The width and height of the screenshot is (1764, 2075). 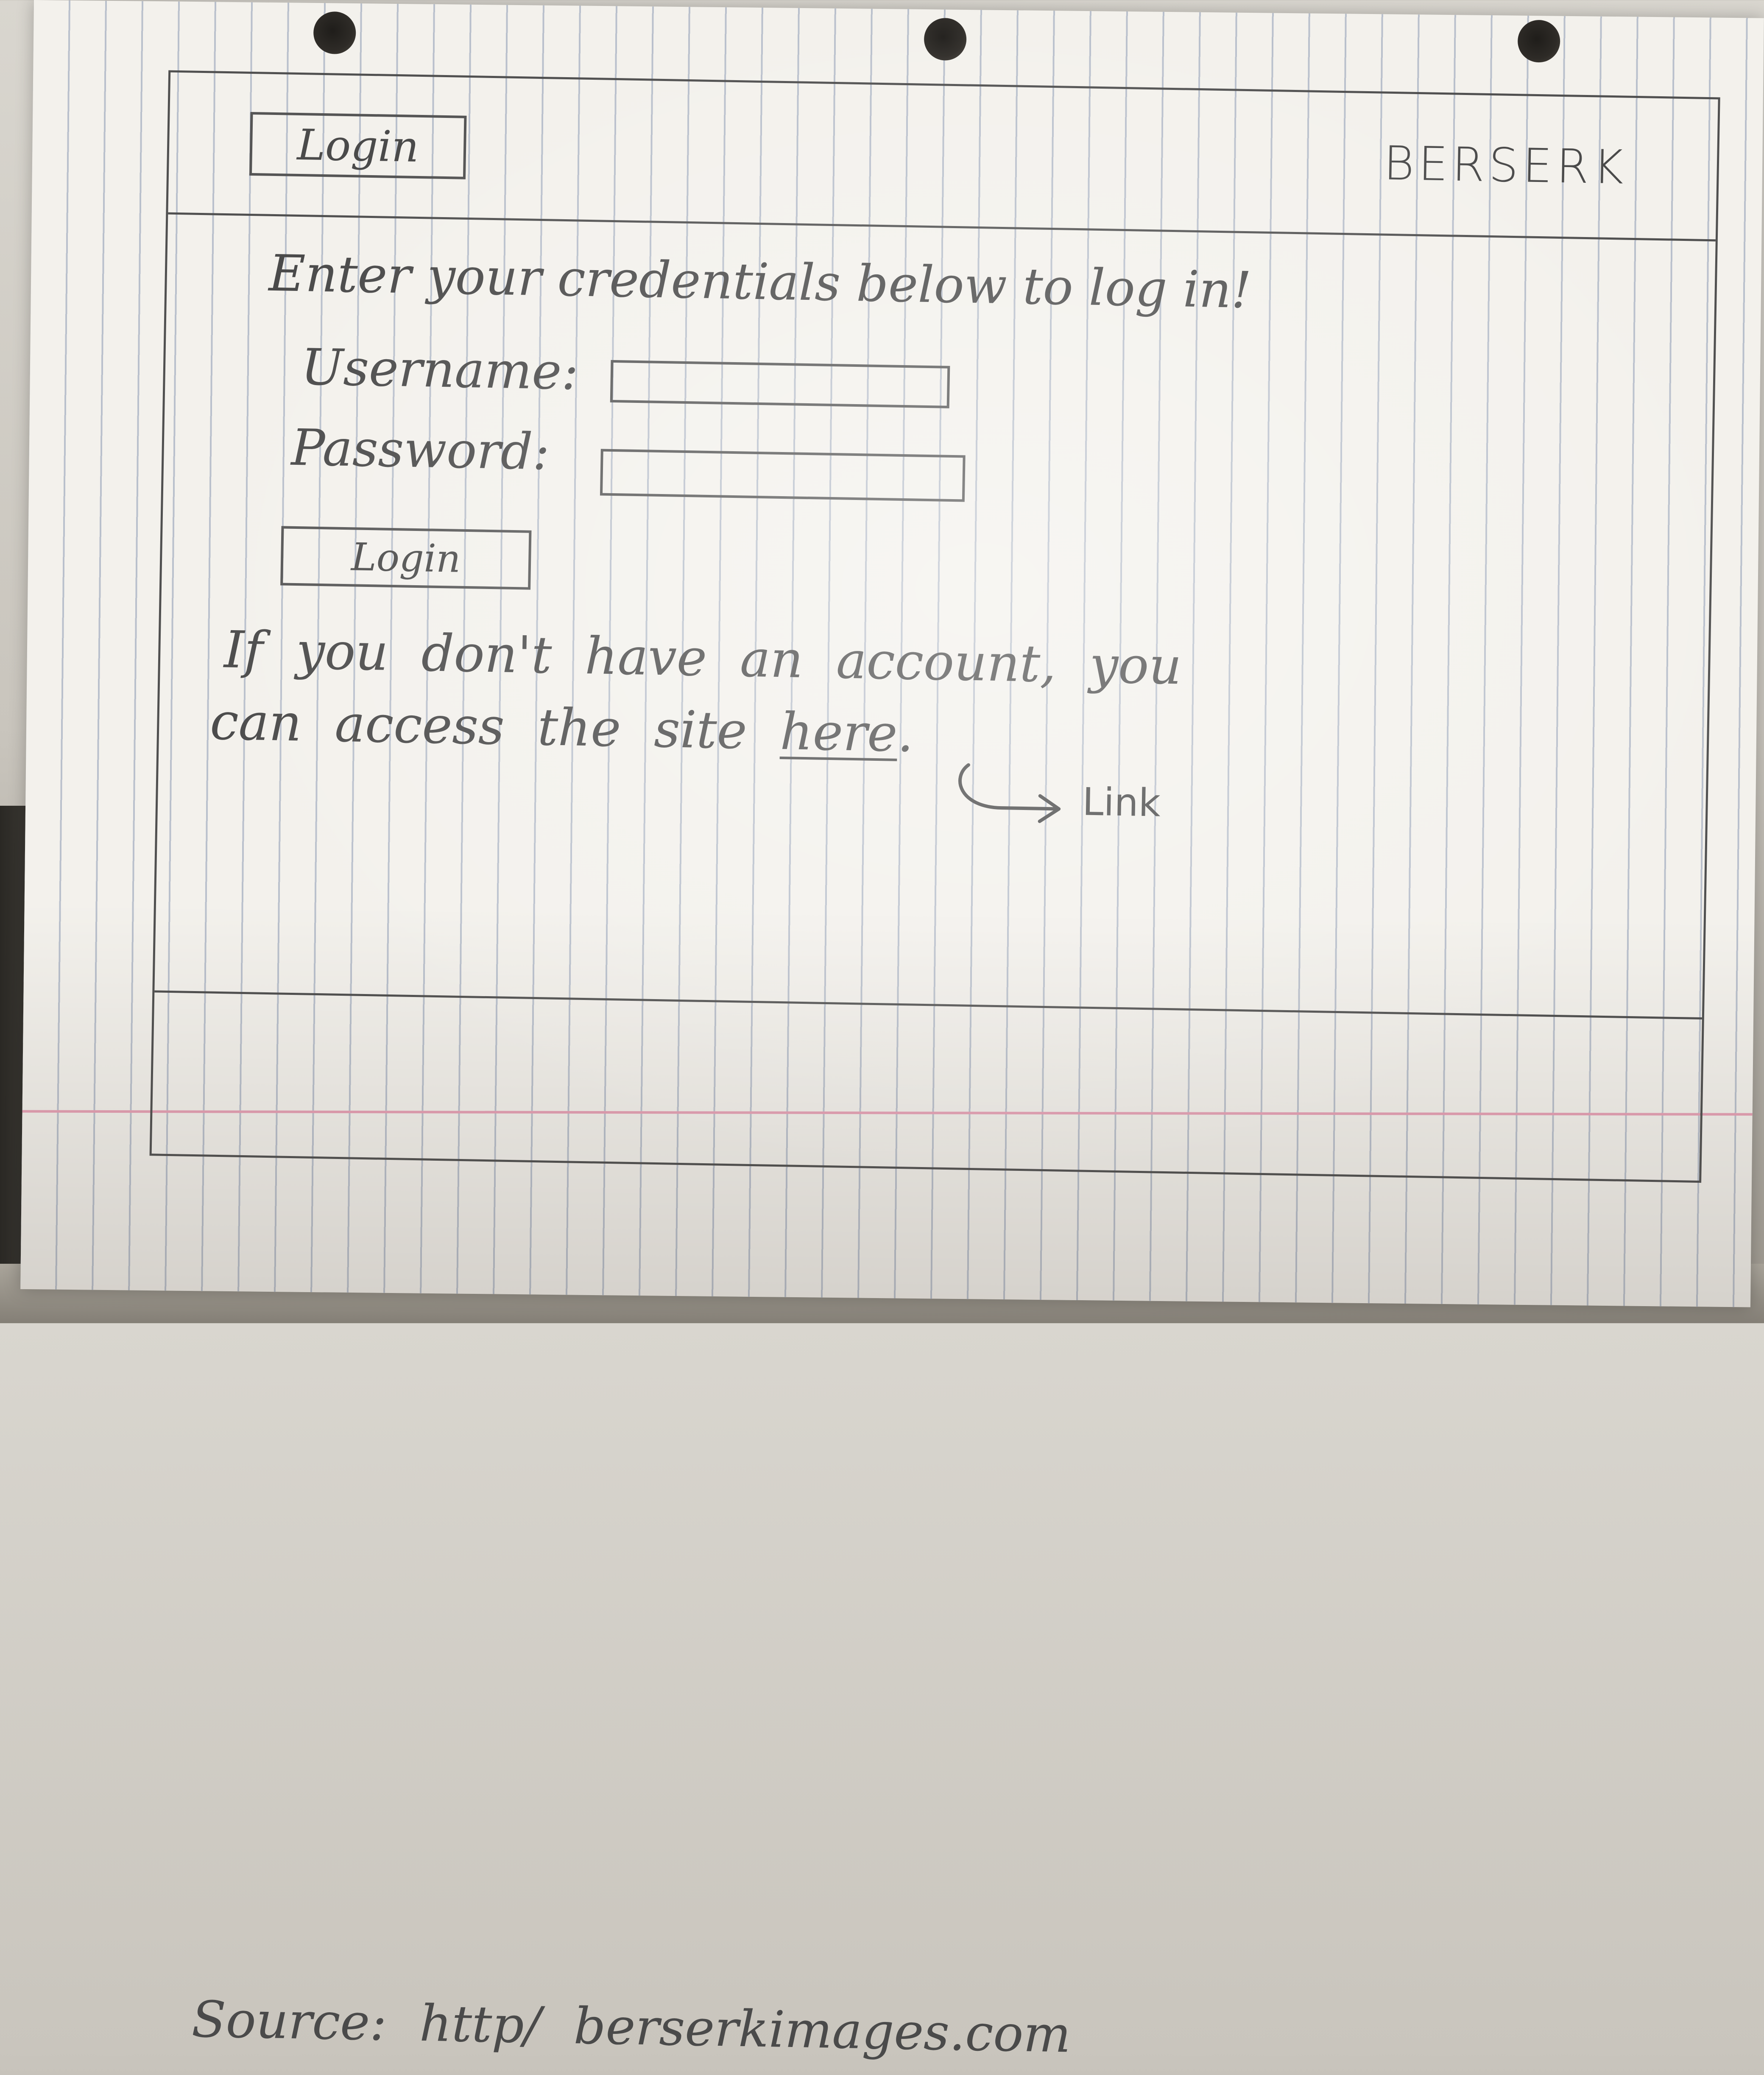 I want to click on password-label: Password:, so click(x=420, y=450).